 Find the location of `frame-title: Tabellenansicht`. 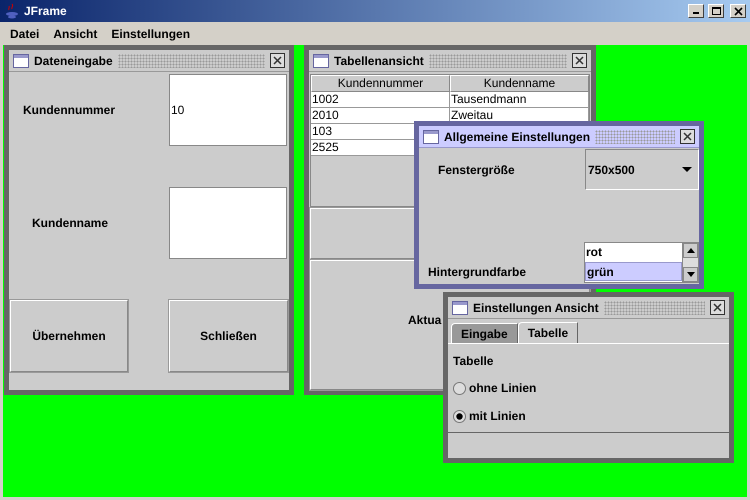

frame-title: Tabellenansicht is located at coordinates (379, 61).